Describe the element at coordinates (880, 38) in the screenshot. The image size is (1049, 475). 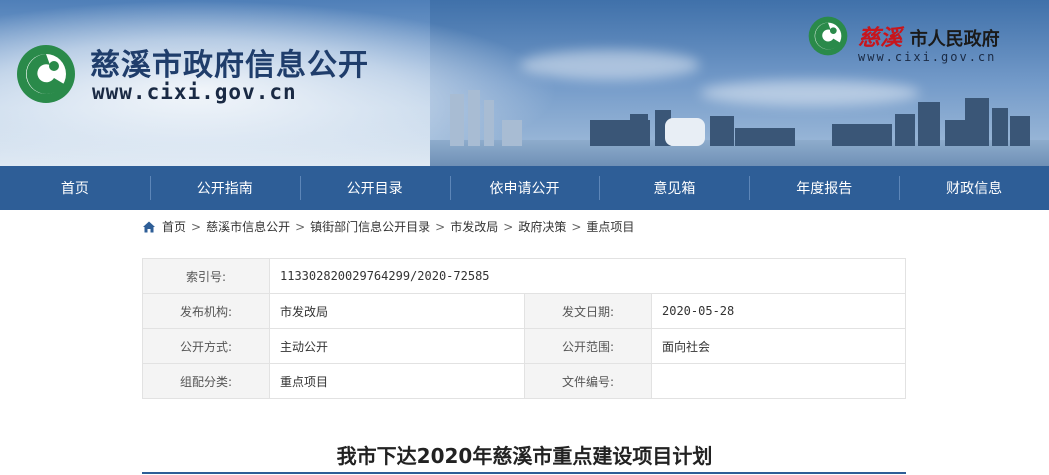
I see `city-calligraphy: 慈溪` at that location.